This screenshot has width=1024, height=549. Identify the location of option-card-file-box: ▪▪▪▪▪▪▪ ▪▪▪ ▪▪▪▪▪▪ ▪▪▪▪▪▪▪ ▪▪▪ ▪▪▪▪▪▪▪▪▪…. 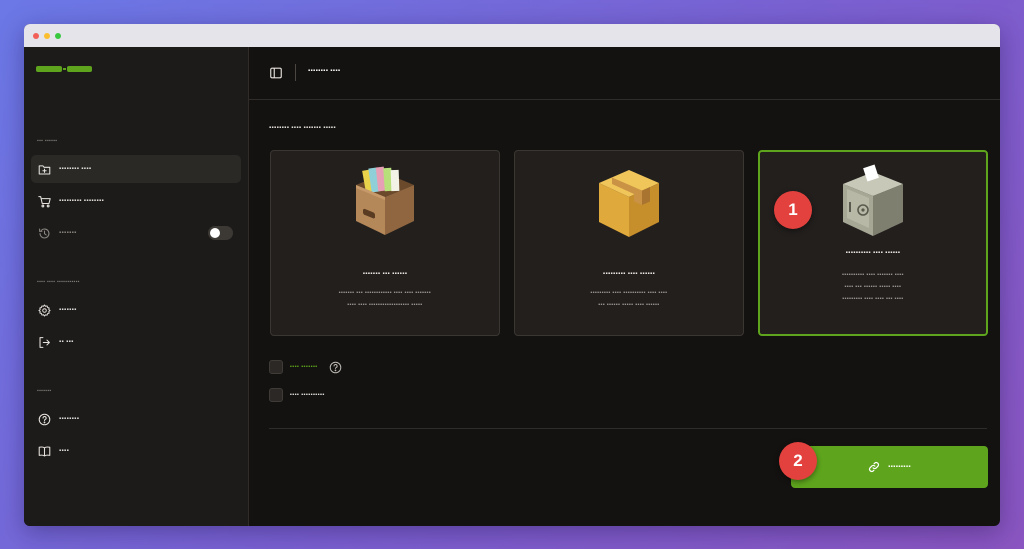
(385, 243).